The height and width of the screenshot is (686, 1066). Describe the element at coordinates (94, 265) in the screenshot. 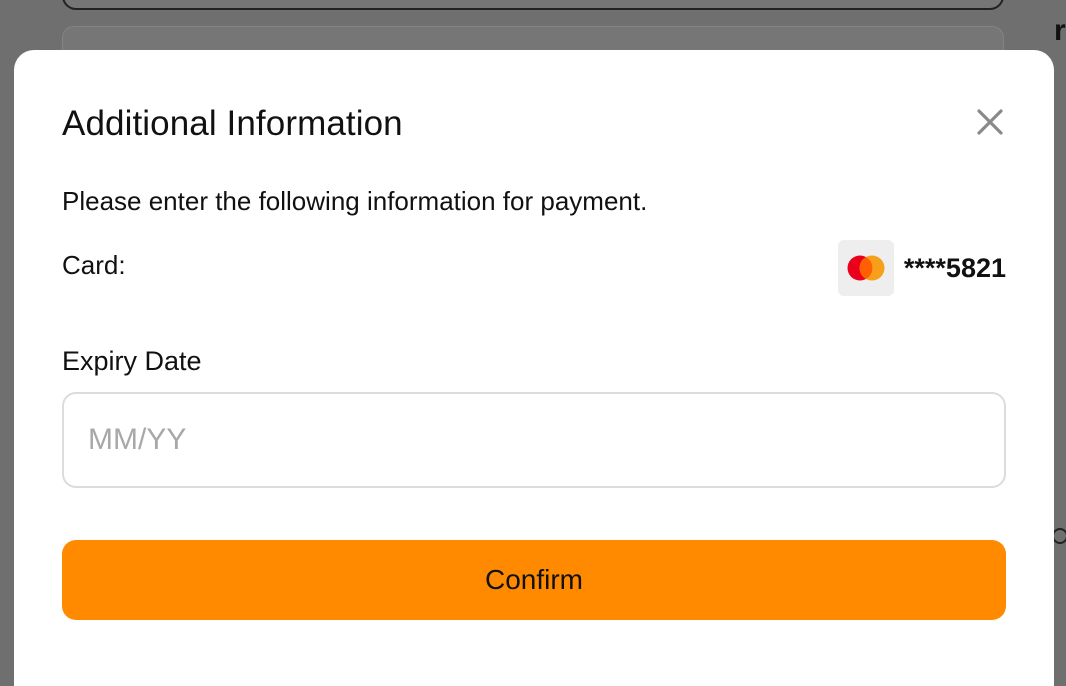

I see `card-label: Card:` at that location.